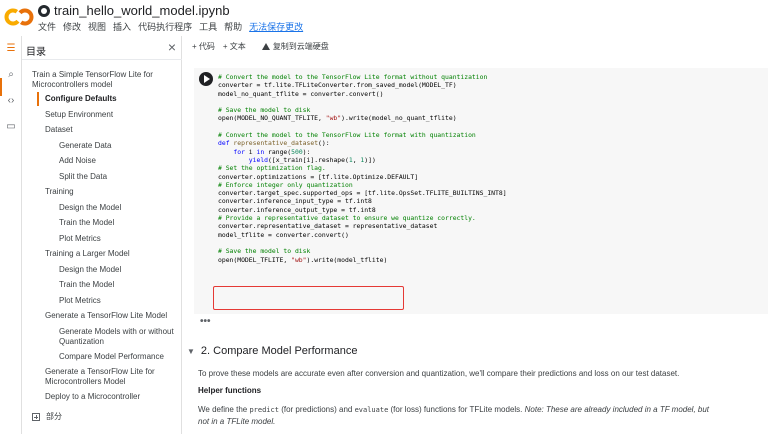  Describe the element at coordinates (11, 127) in the screenshot. I see `folder-icon: ▭` at that location.